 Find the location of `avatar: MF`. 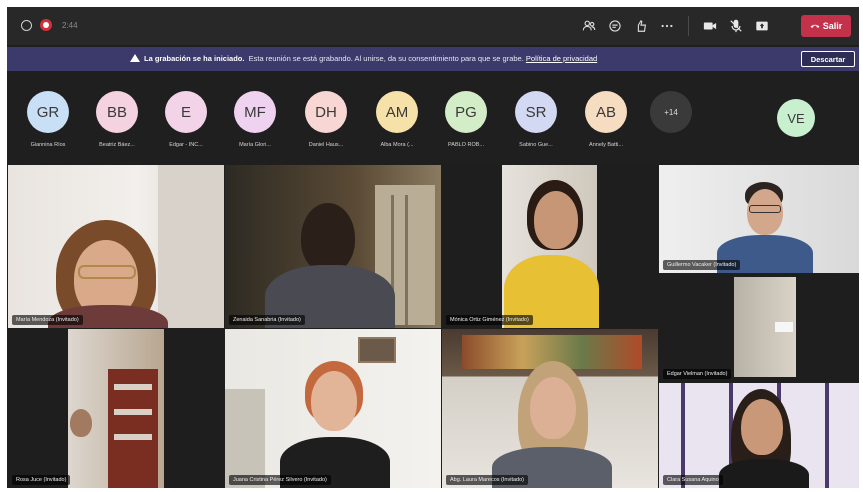

avatar: MF is located at coordinates (255, 112).